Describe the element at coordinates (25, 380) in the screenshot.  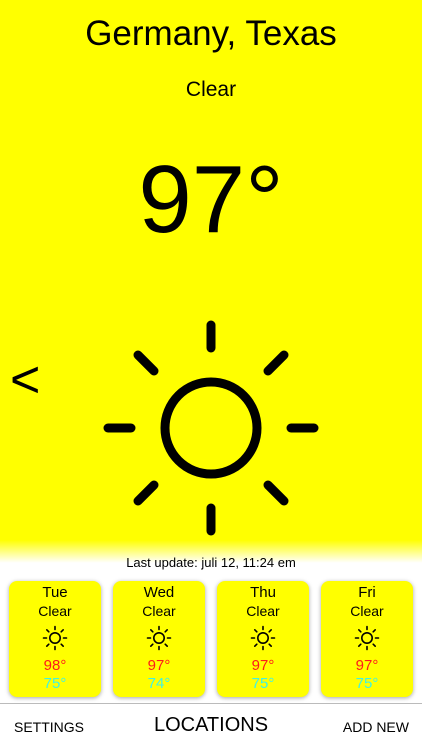
I see `back-button: <` at that location.